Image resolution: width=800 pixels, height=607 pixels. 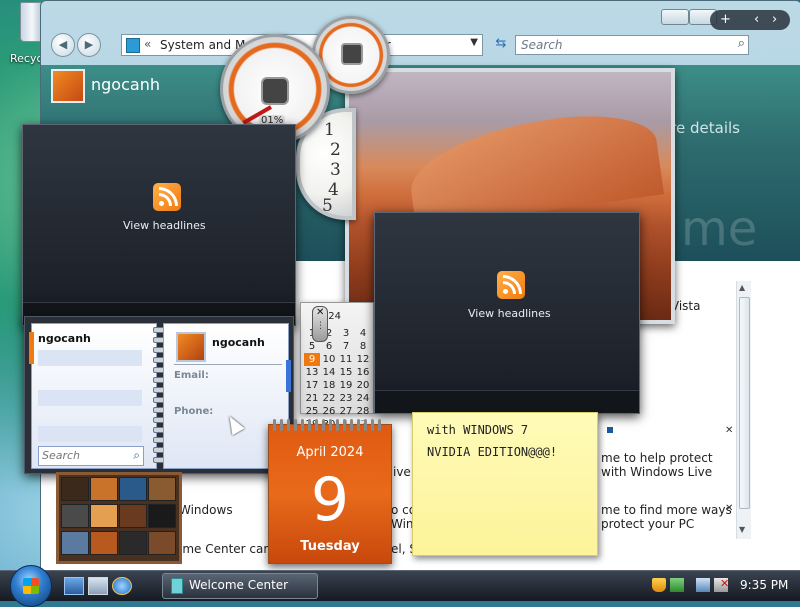 What do you see at coordinates (329, 411) in the screenshot?
I see `calendar-date-cell: 26` at bounding box center [329, 411].